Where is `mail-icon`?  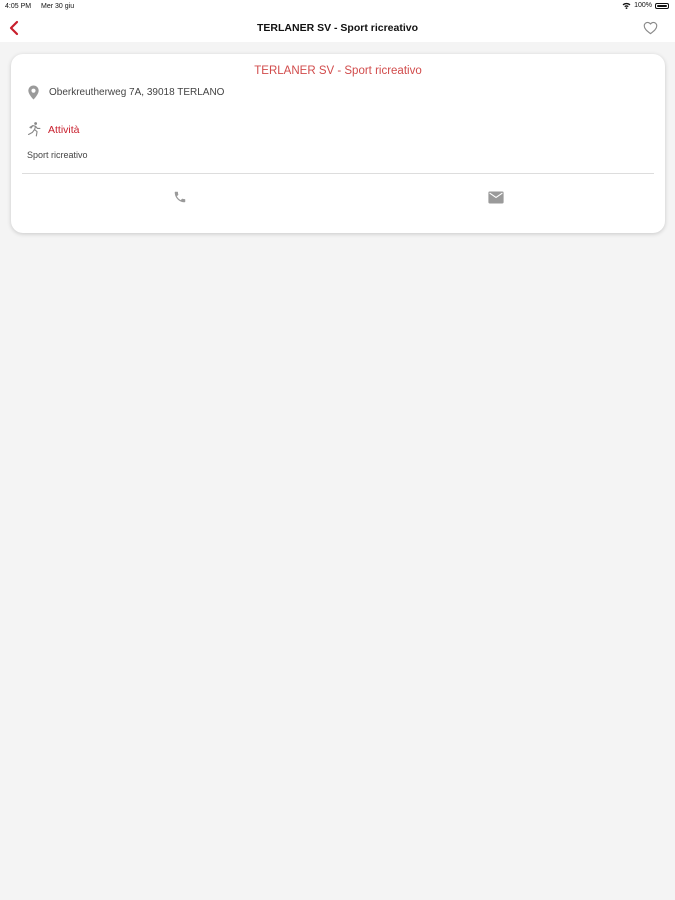
mail-icon is located at coordinates (496, 197).